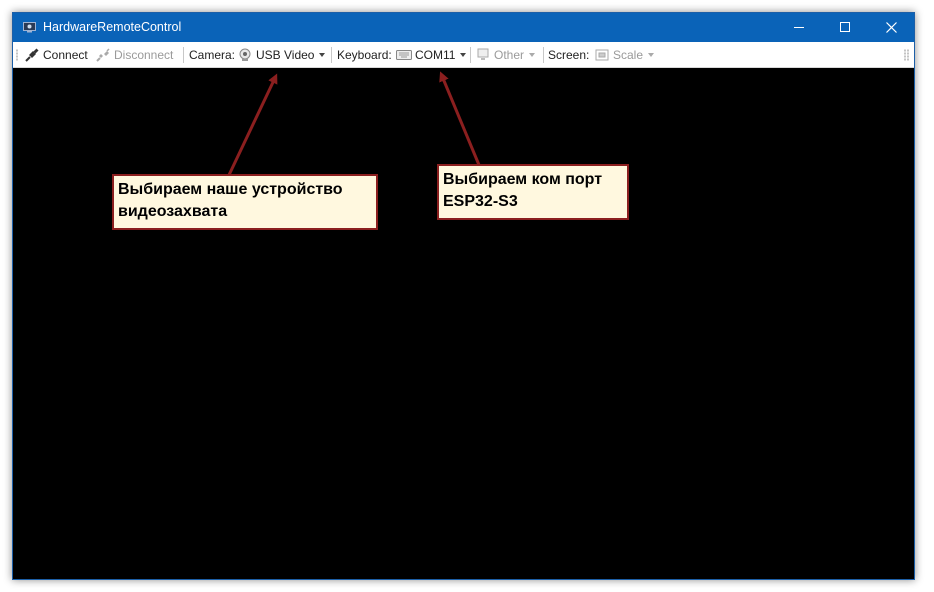 The image size is (934, 592). What do you see at coordinates (245, 202) in the screenshot?
I see `camera-hint-callout: Выбираем наше устройство видеозахвата` at bounding box center [245, 202].